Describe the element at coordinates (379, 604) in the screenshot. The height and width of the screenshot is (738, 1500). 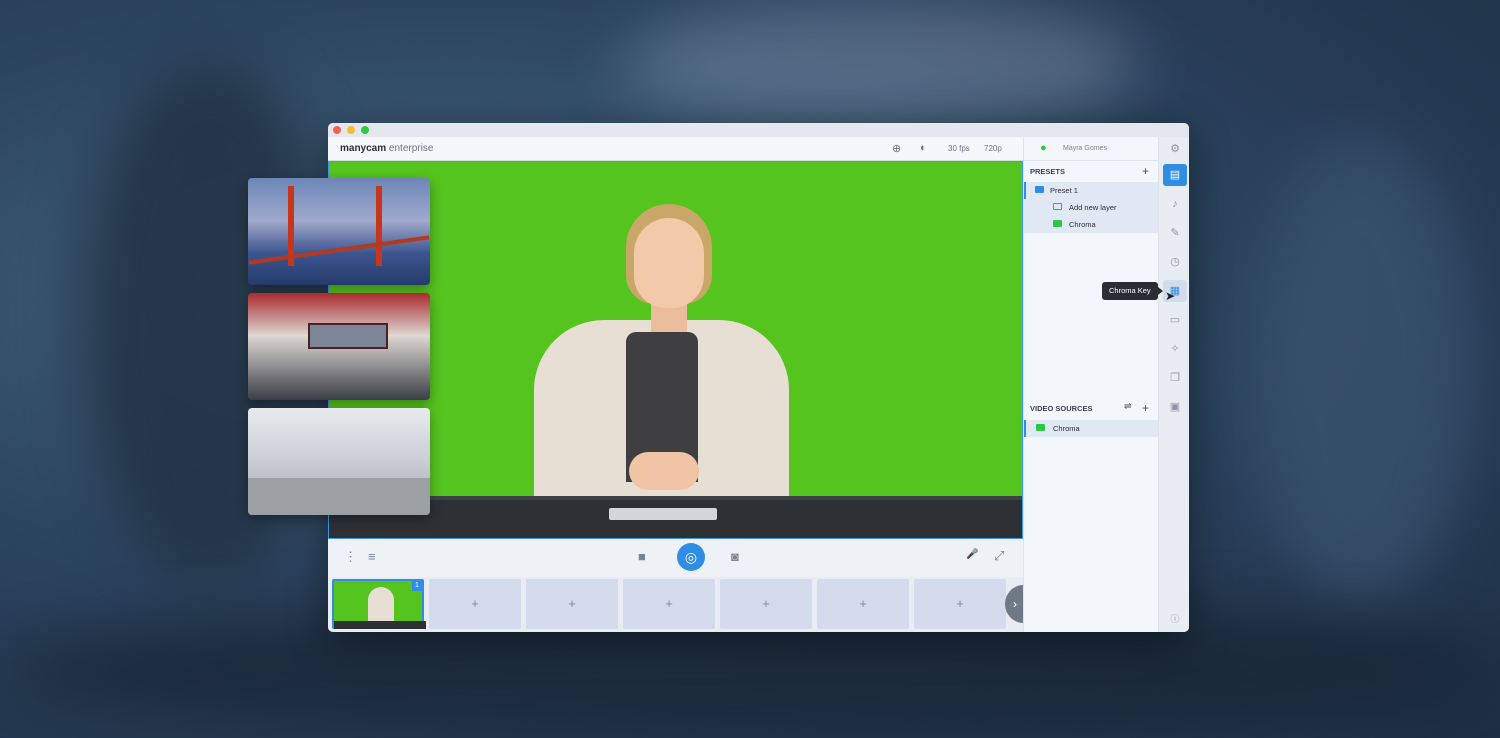
I see `preset-slot-1: 1` at that location.